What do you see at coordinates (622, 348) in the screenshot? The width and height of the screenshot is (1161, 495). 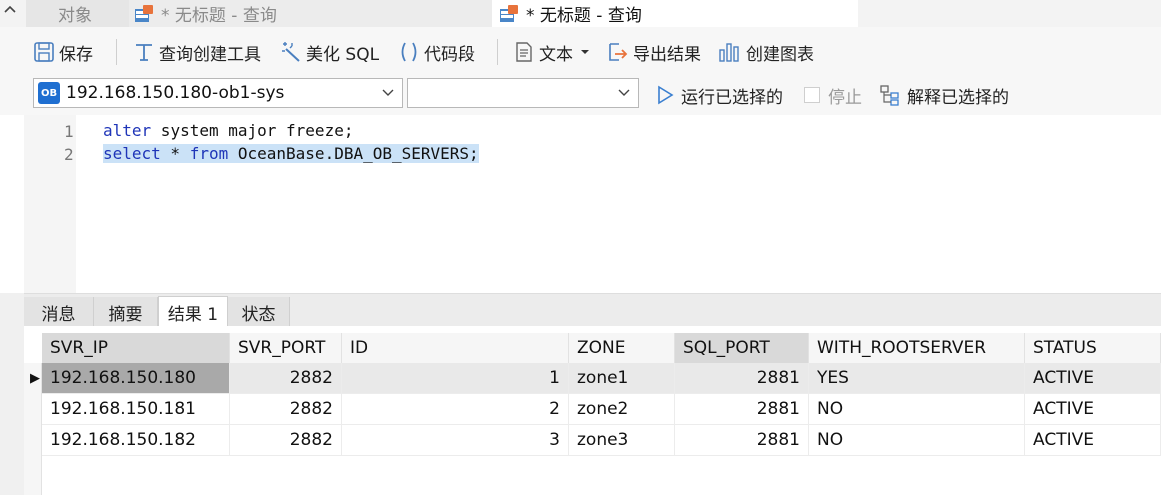 I see `column-header-zone: ZONE` at bounding box center [622, 348].